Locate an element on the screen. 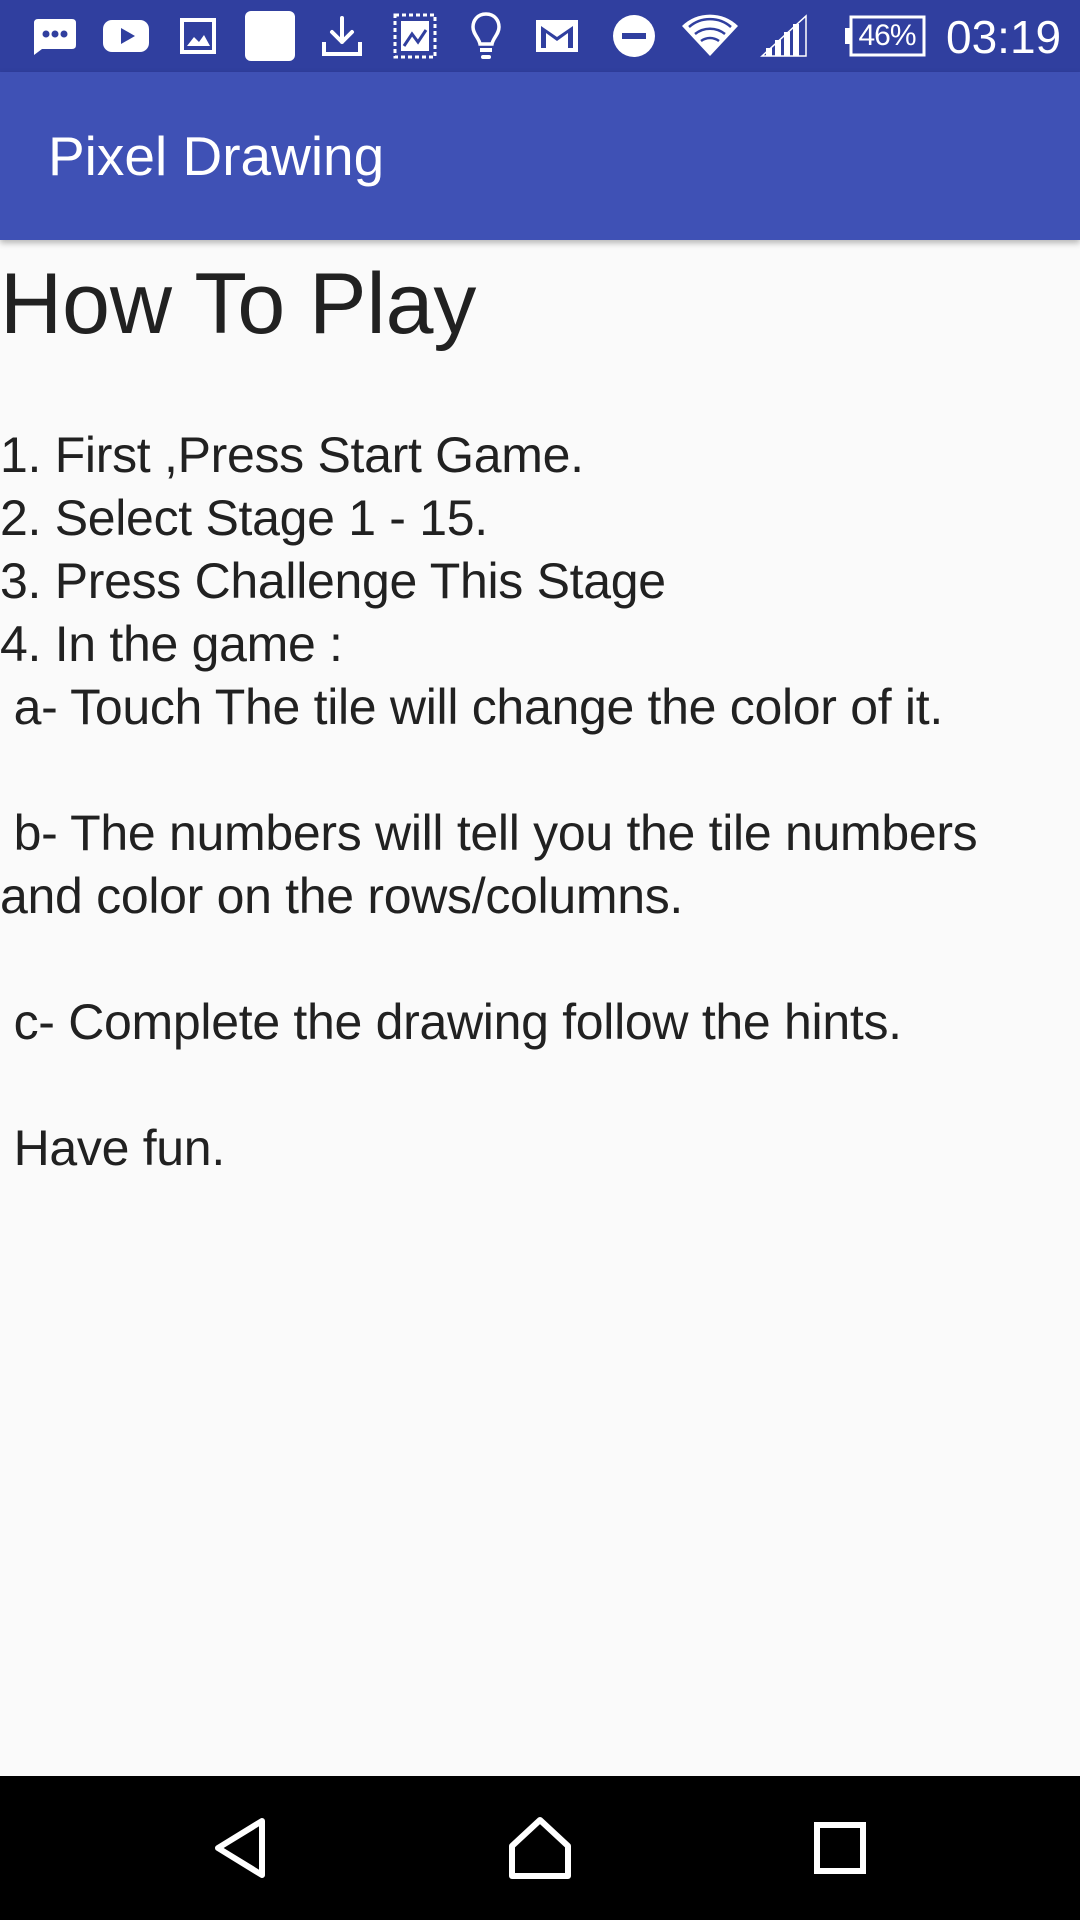 This screenshot has height=1920, width=1080. youtube-icon is located at coordinates (126, 36).